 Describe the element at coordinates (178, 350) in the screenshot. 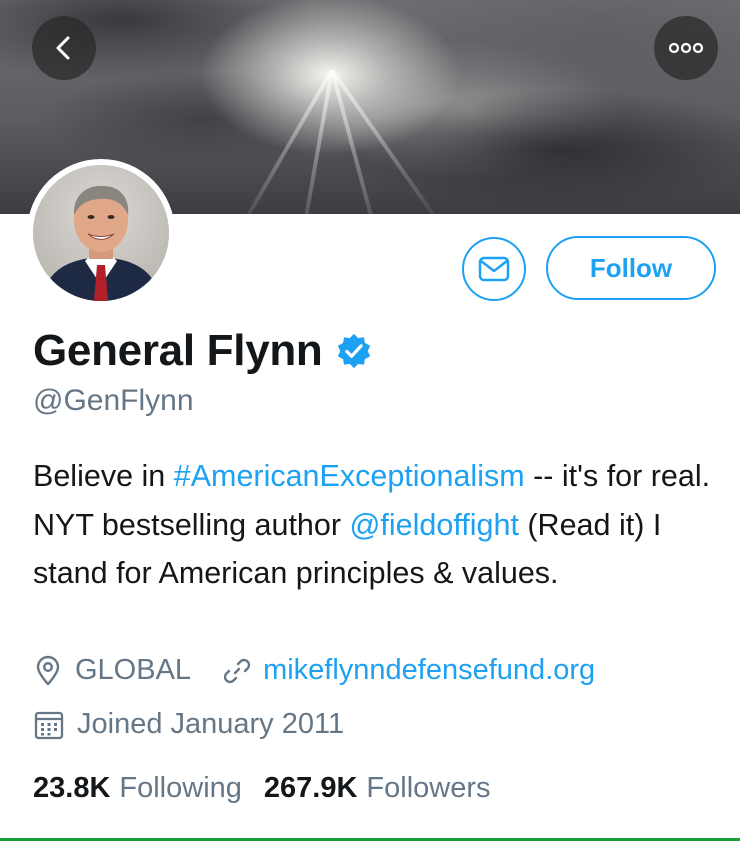

I see `profile-name: General Flynn` at that location.